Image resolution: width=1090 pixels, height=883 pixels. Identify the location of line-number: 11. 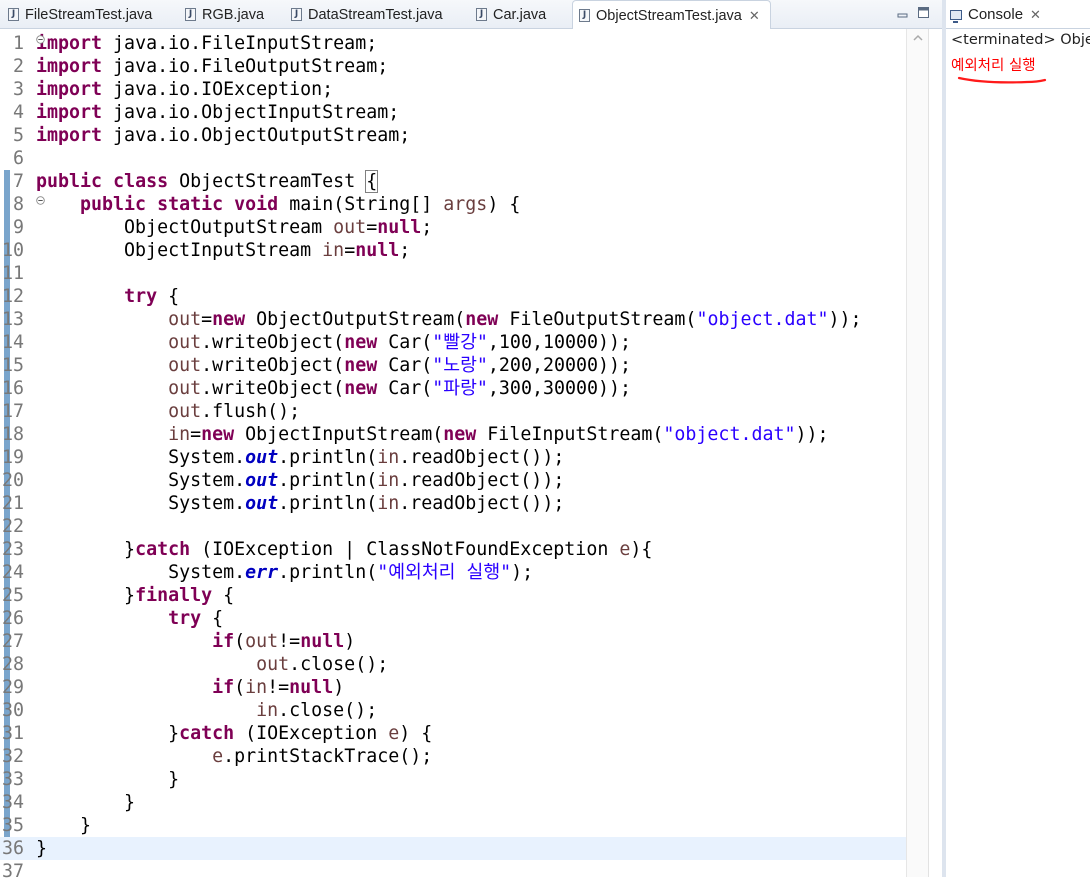
(12, 273).